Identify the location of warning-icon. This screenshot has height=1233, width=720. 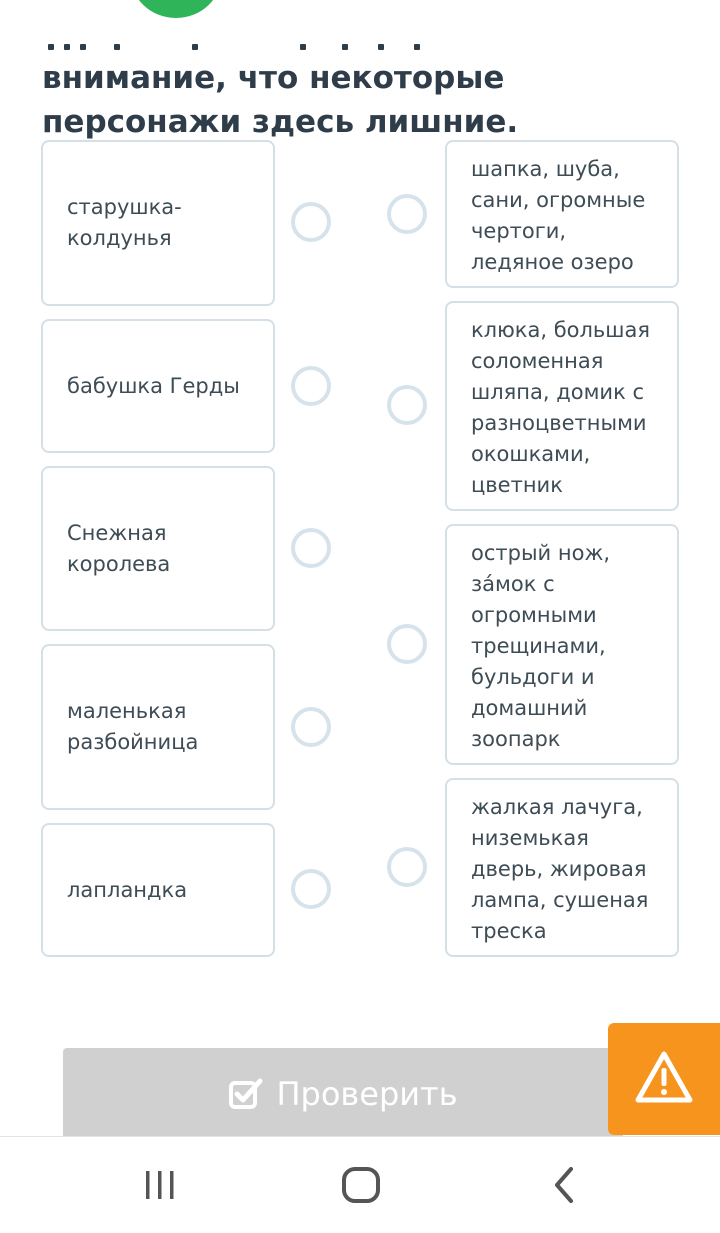
(664, 1079).